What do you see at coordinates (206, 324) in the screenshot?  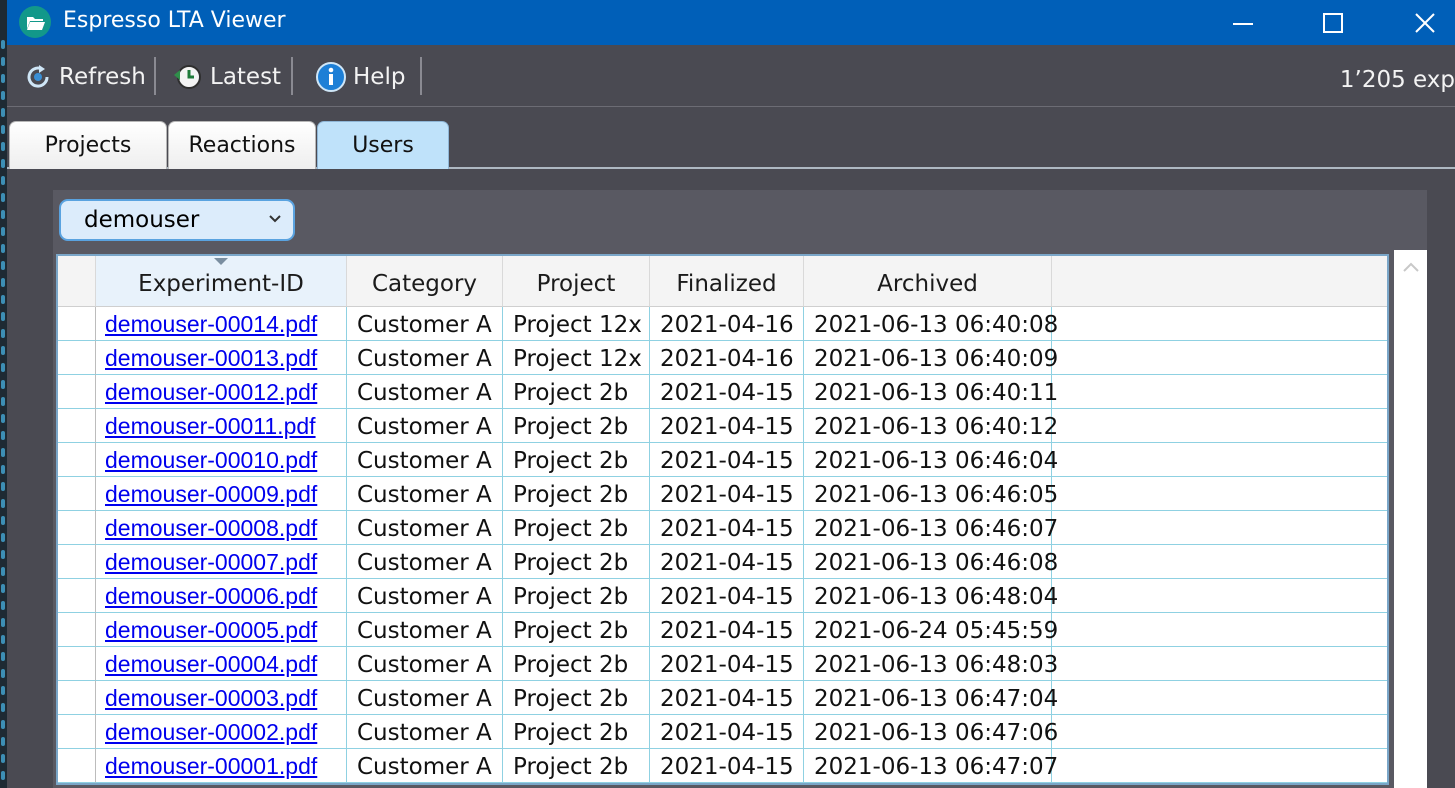 I see `pdf-link: demouser-00014.pdf` at bounding box center [206, 324].